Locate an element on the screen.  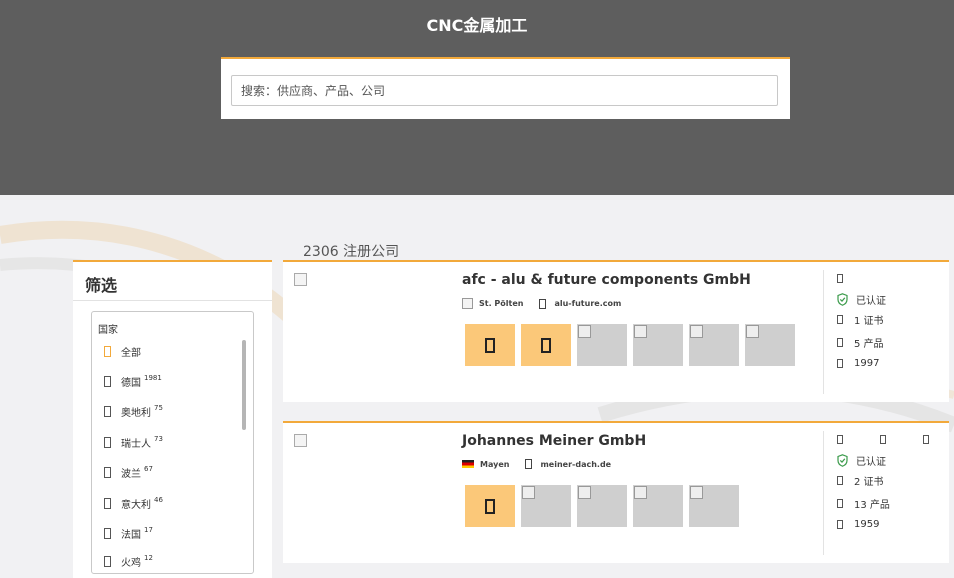
company-city: St. Pölten is located at coordinates (501, 303).